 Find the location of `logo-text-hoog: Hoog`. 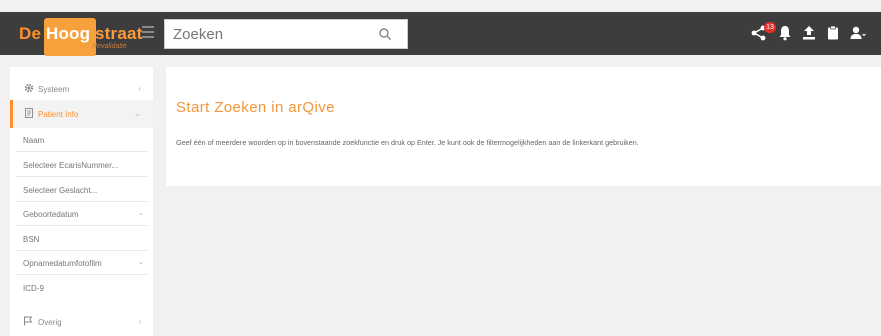

logo-text-hoog: Hoog is located at coordinates (68, 33).